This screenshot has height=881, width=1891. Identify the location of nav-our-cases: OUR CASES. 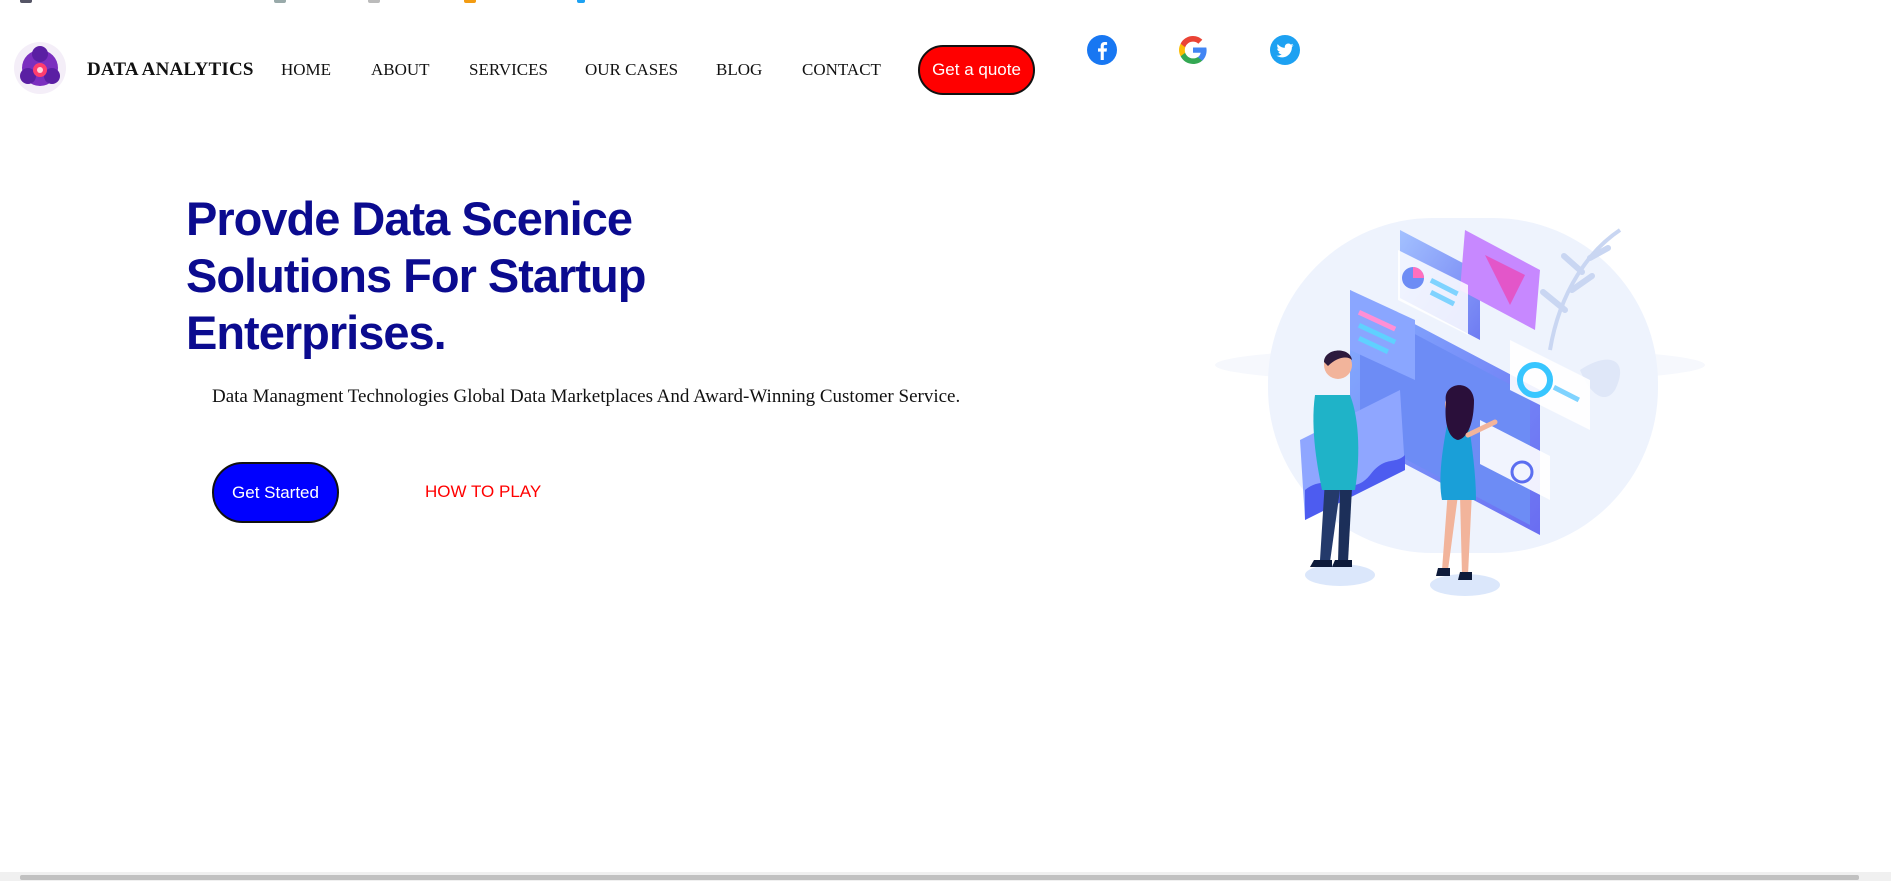
(631, 70).